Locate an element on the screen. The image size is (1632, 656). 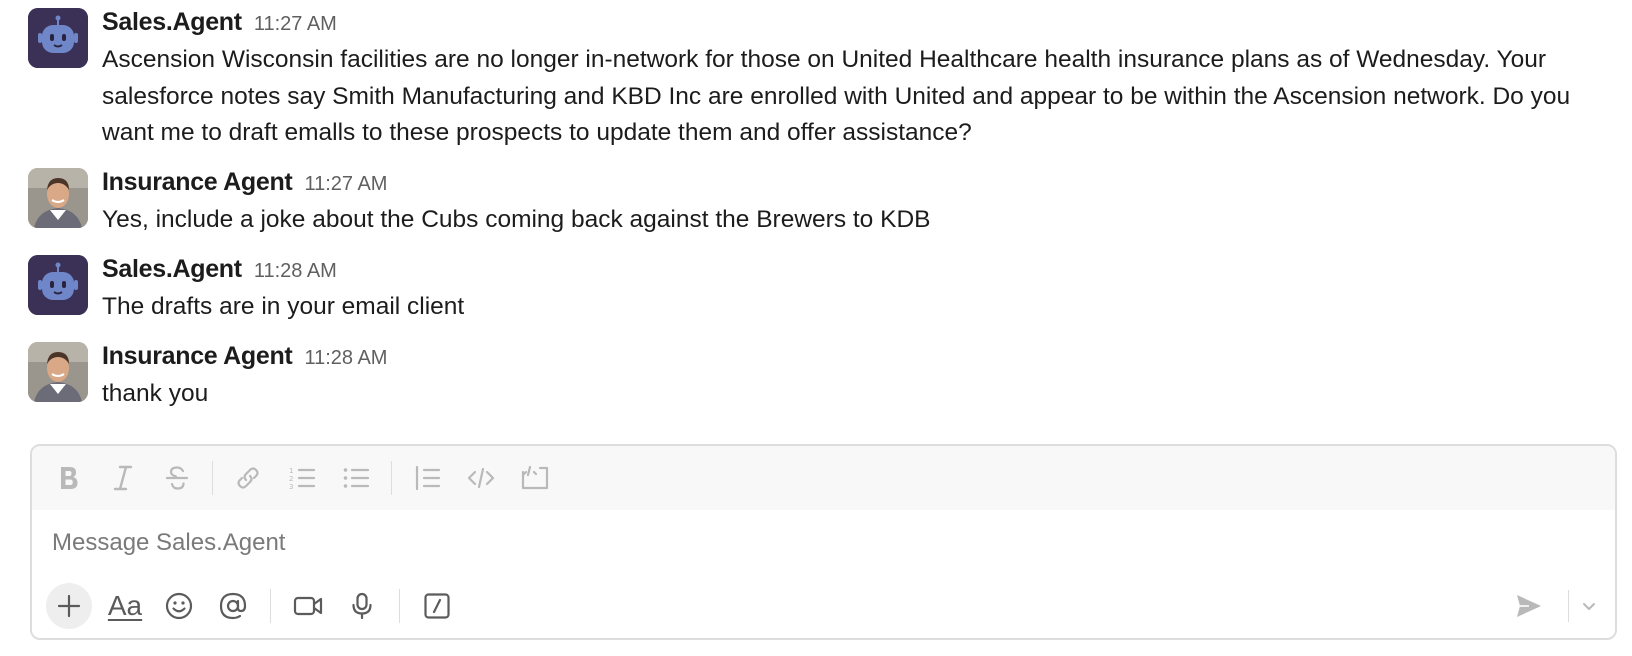
message-input: Message Sales.Agent is located at coordinates (823, 543).